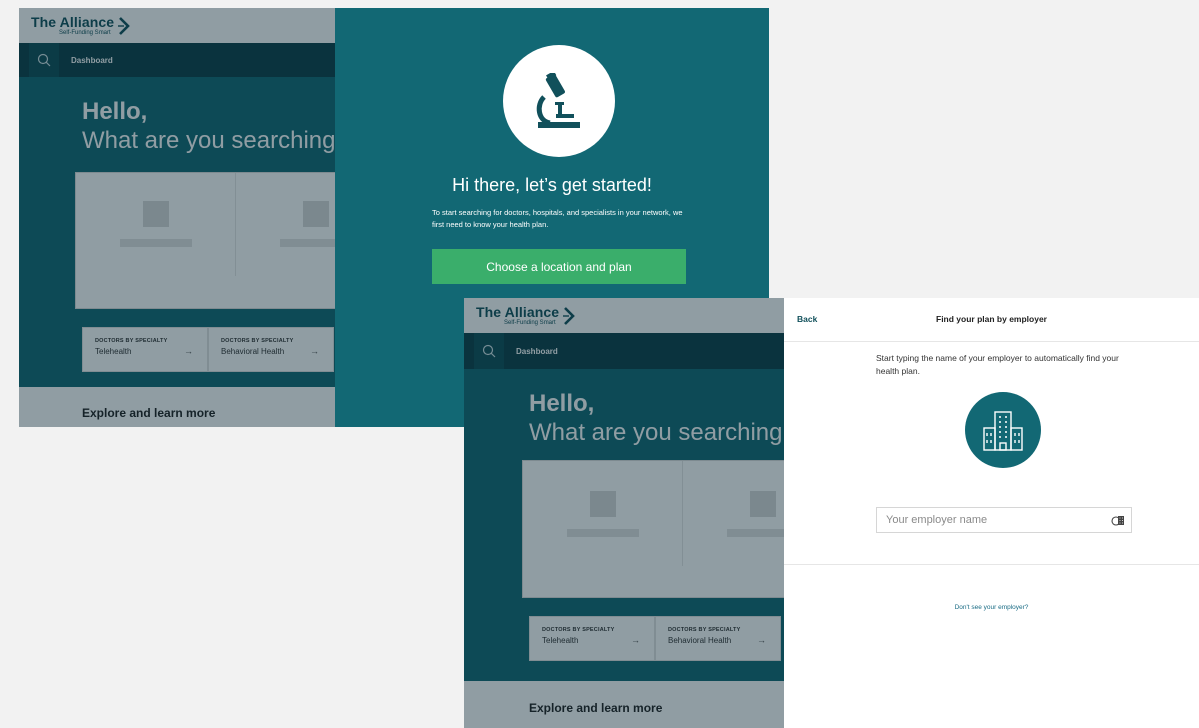  I want to click on employer-not-listed-link: Don't see your employer?, so click(991, 607).